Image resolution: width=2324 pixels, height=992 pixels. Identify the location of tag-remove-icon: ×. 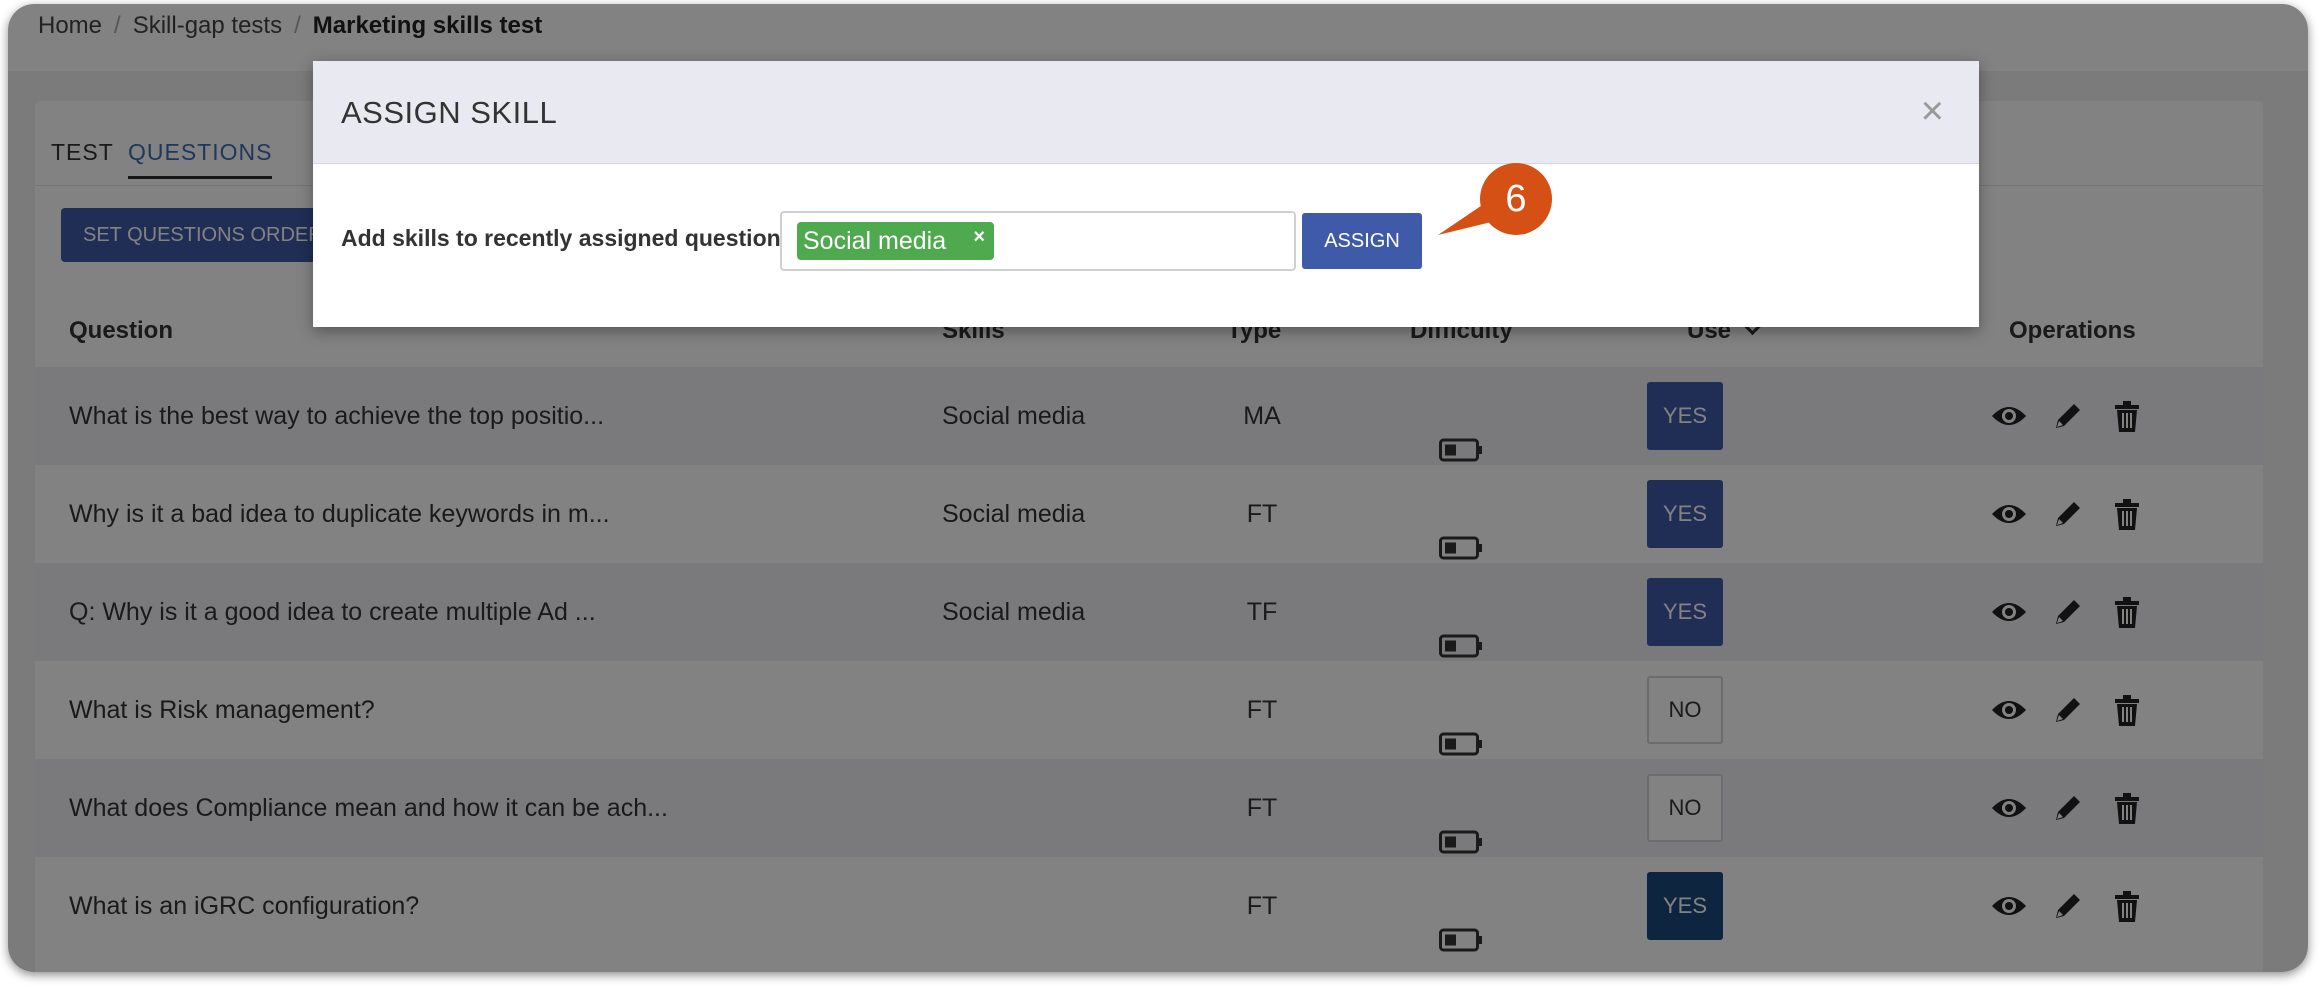
(979, 237).